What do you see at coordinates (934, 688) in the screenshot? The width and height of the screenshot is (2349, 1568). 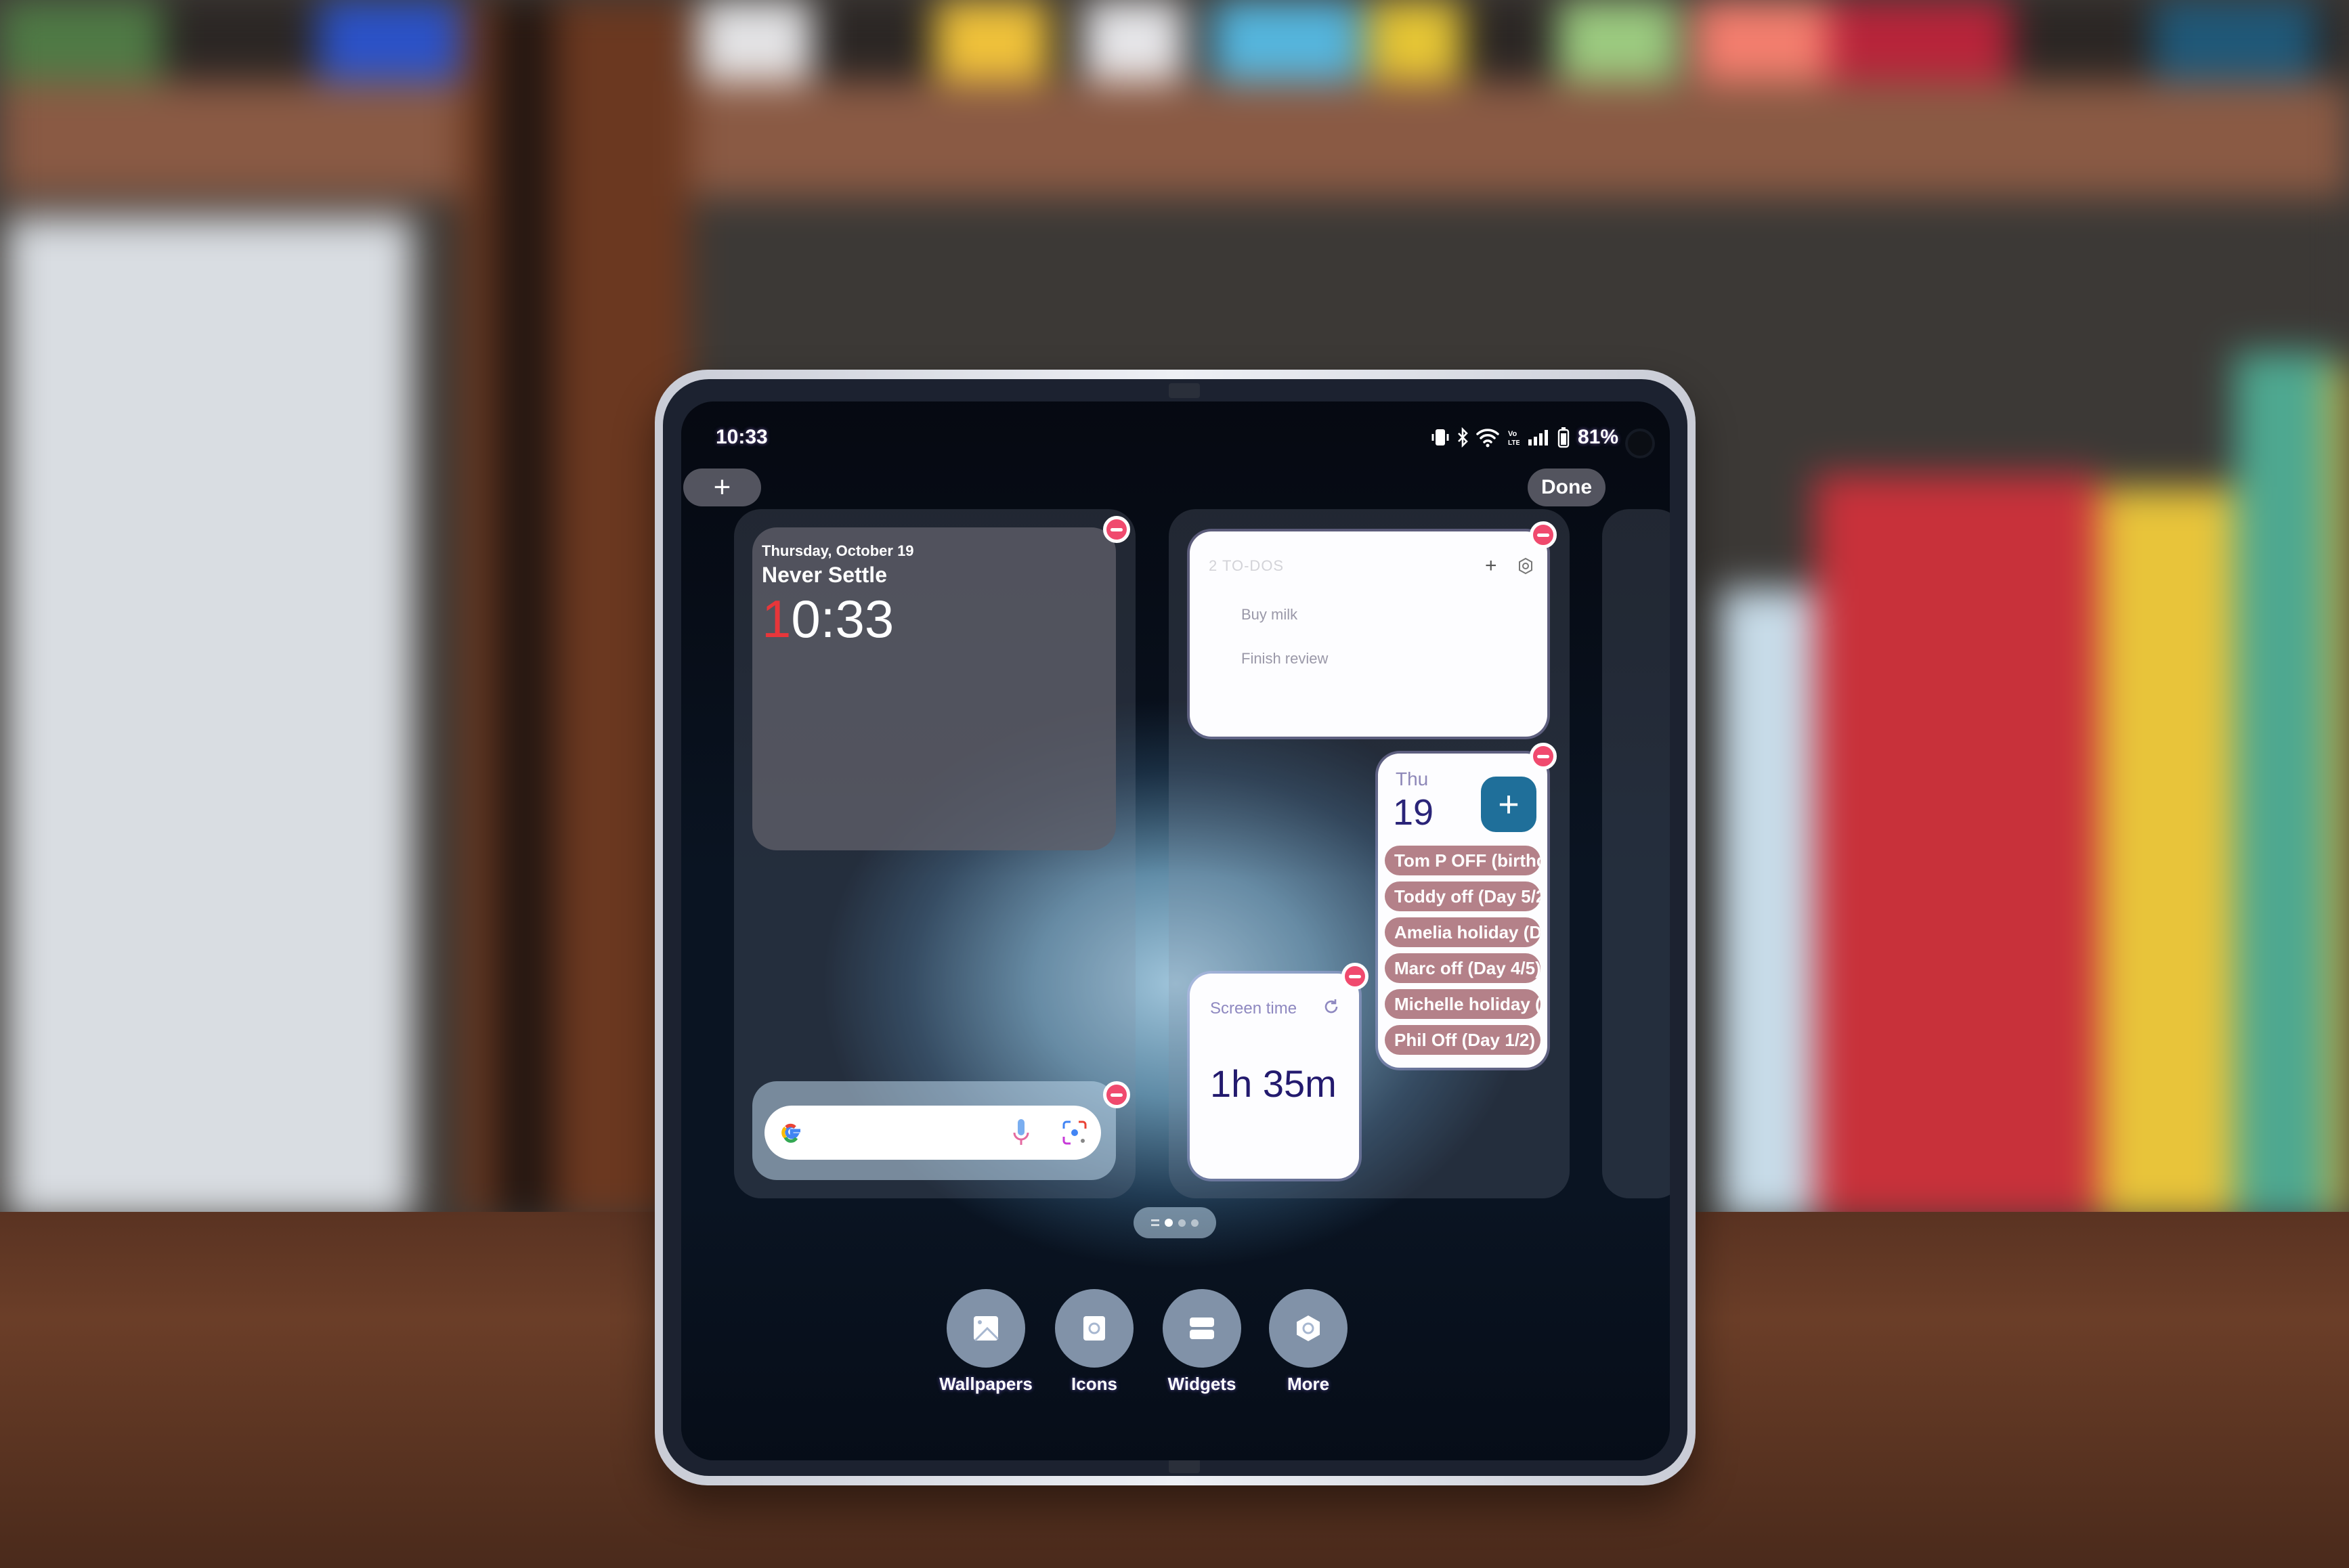 I see `clock-widget: Thursday, October 19 Never Settle 10:33` at bounding box center [934, 688].